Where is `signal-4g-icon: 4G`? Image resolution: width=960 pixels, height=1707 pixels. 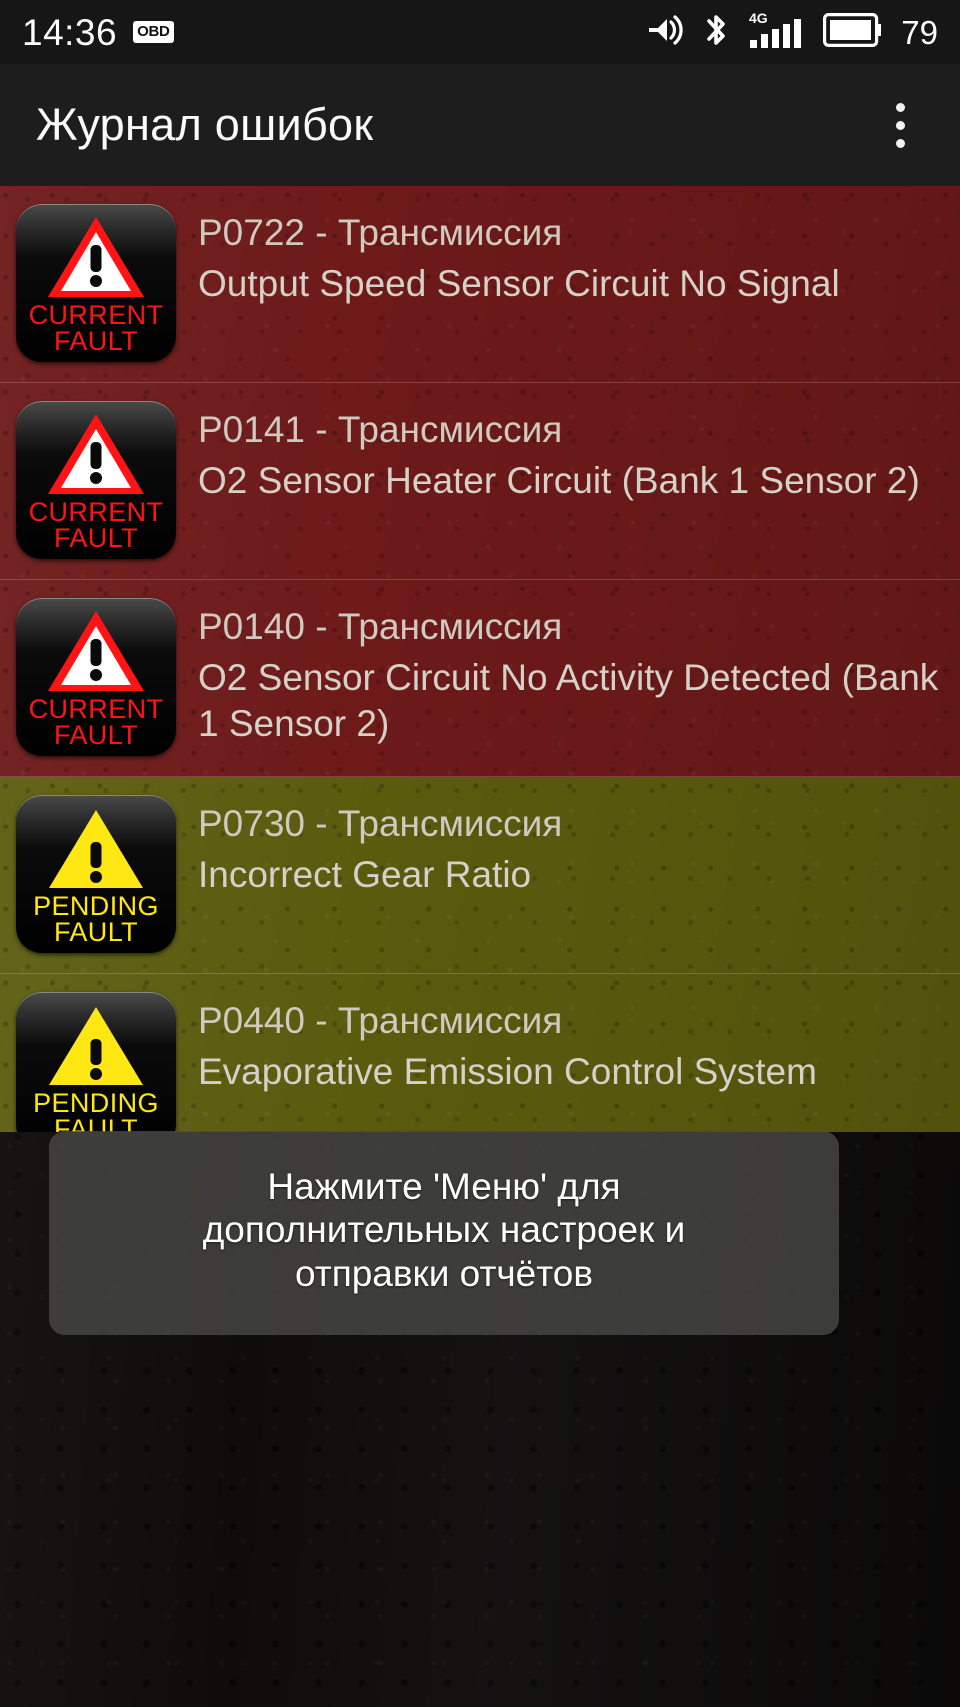
signal-4g-icon: 4G is located at coordinates (777, 32).